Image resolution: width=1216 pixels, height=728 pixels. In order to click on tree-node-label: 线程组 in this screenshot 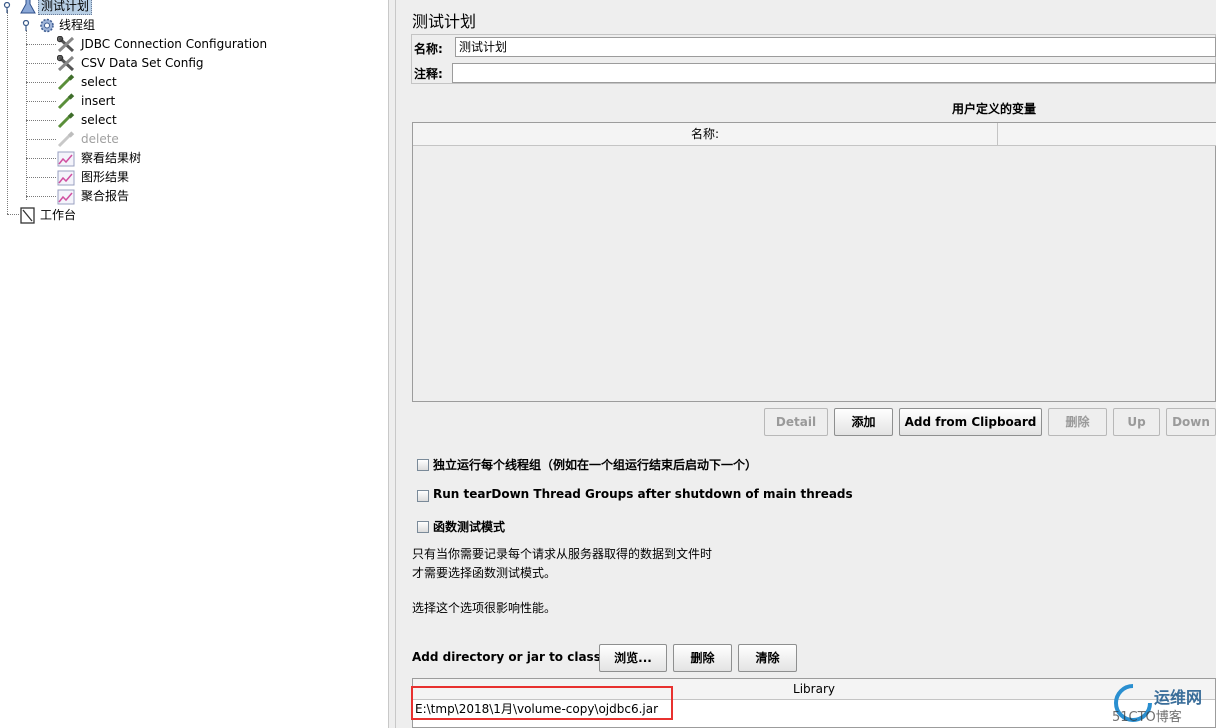, I will do `click(77, 25)`.